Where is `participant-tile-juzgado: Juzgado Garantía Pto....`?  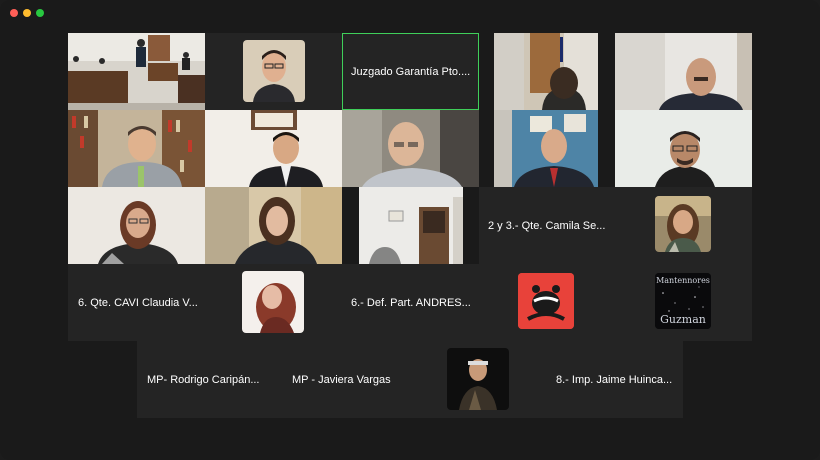 participant-tile-juzgado: Juzgado Garantía Pto.... is located at coordinates (410, 71).